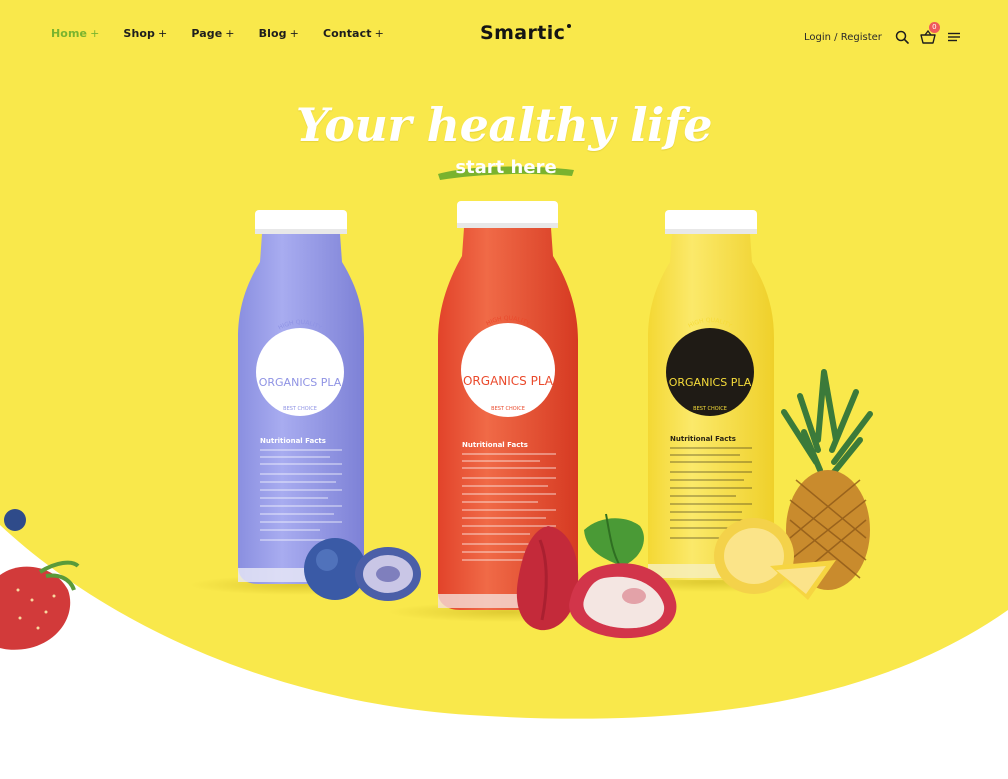 The height and width of the screenshot is (779, 1008). I want to click on strawberry, so click(40, 605).